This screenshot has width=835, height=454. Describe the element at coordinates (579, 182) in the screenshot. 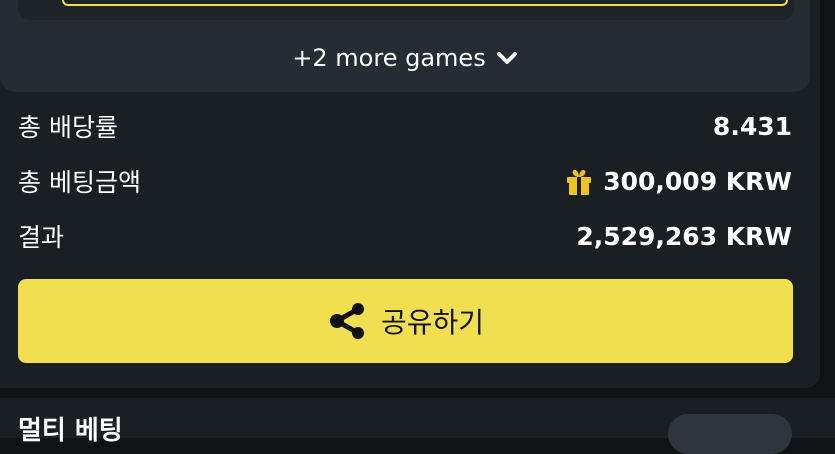

I see `gift-icon` at that location.